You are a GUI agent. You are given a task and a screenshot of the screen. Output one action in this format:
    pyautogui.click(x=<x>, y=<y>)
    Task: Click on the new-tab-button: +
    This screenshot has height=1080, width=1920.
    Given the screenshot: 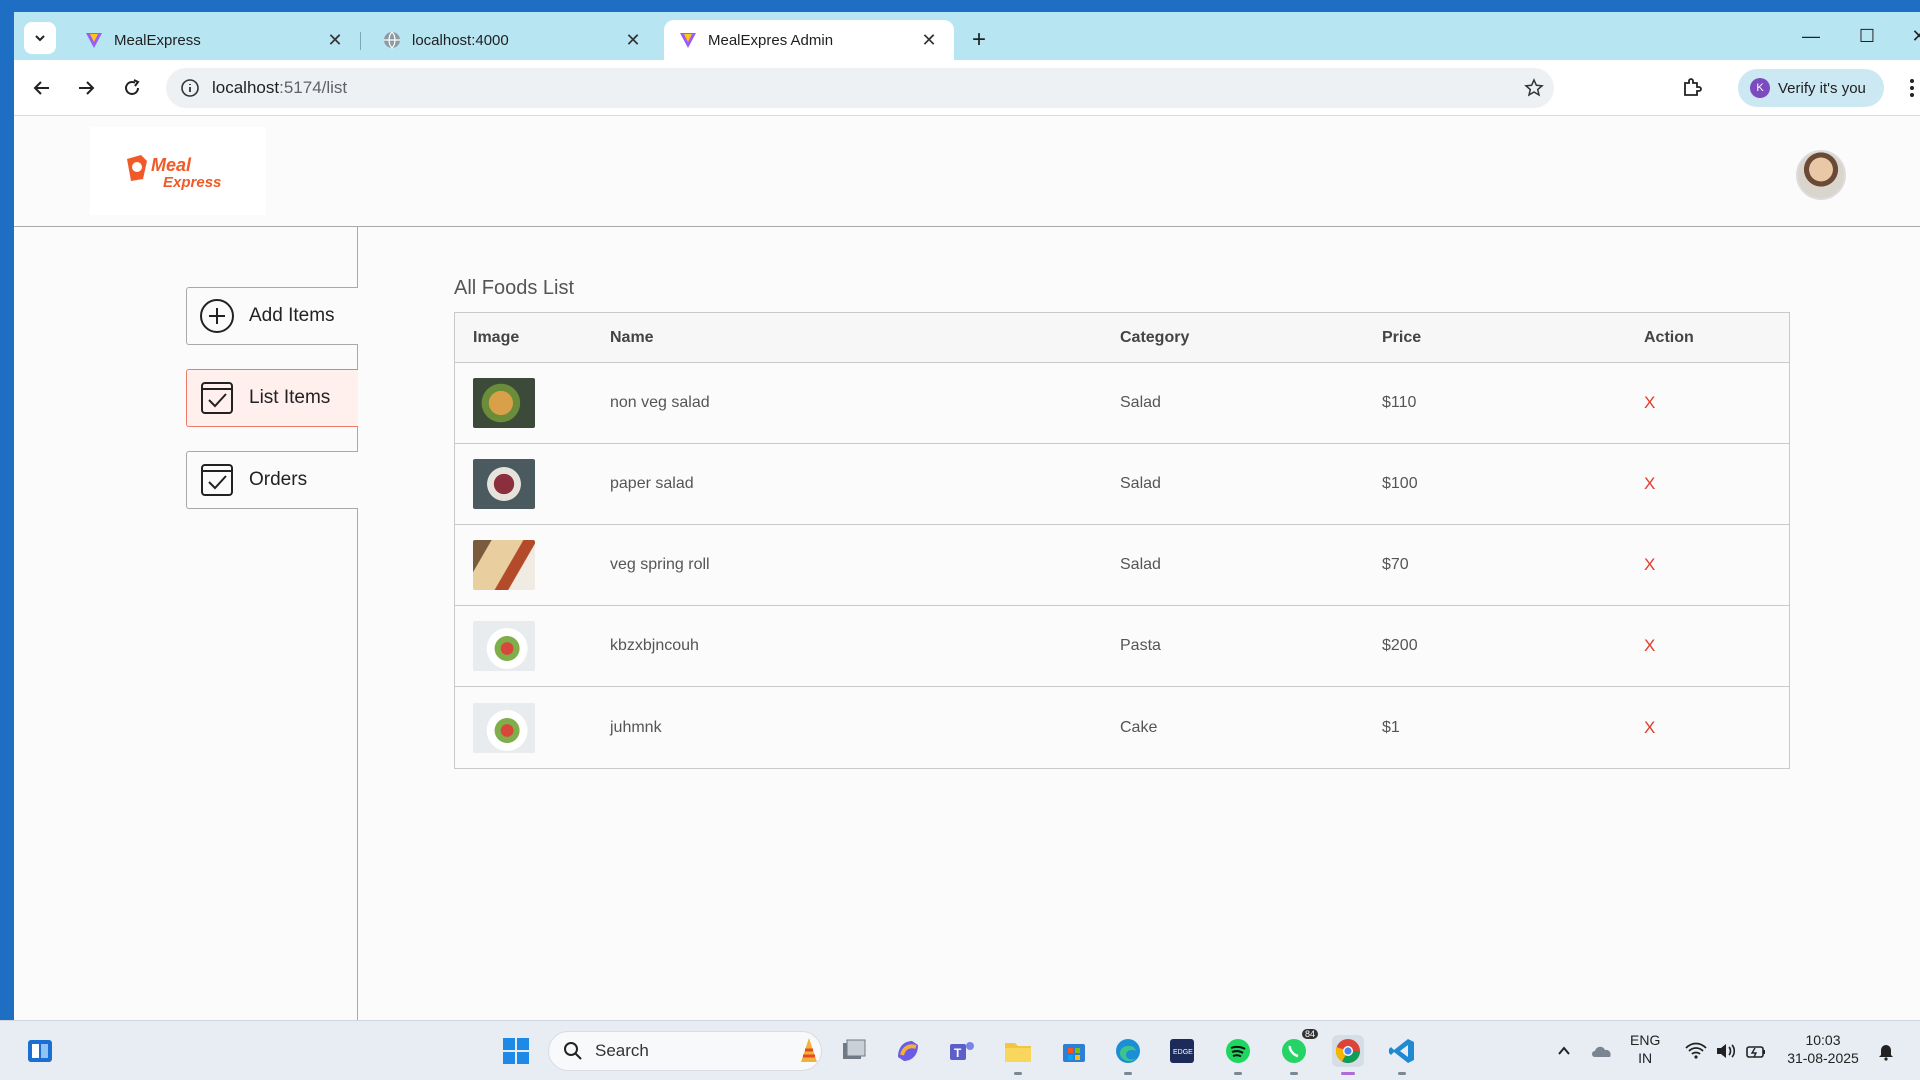 What is the action you would take?
    pyautogui.click(x=979, y=40)
    